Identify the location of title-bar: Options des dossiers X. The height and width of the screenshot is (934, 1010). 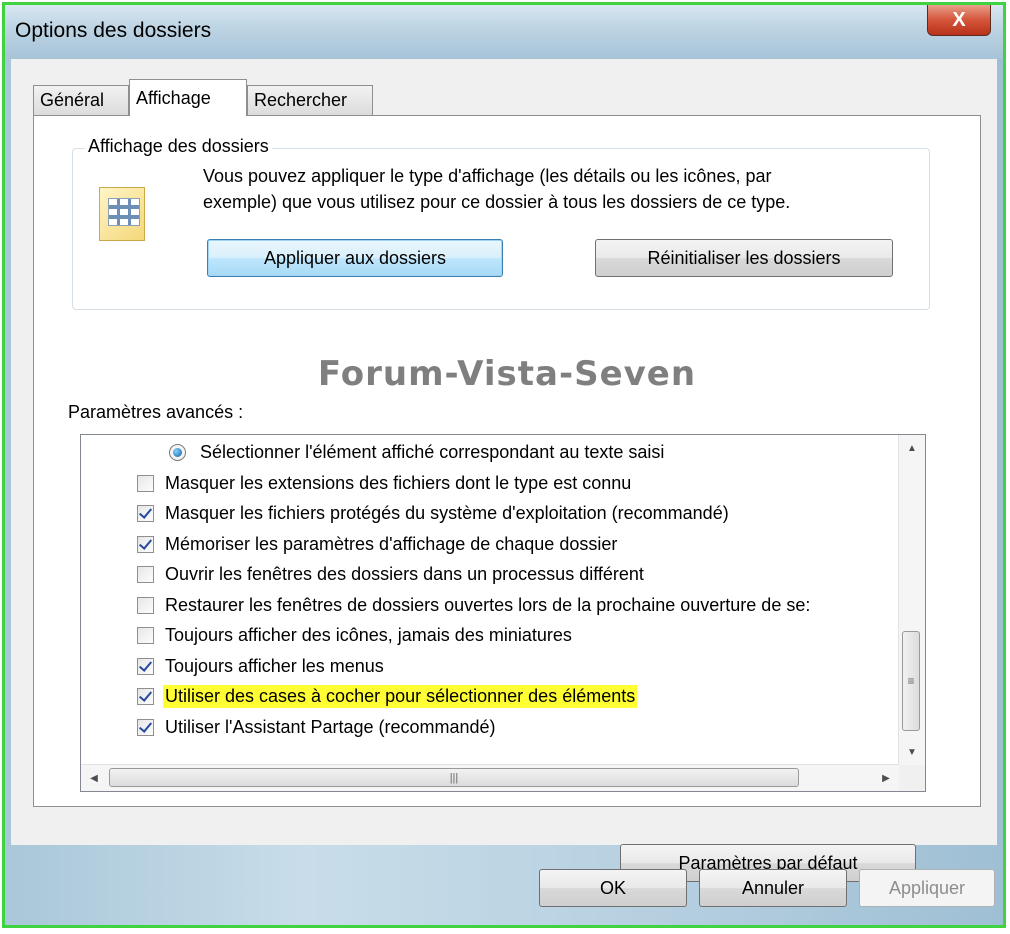
(504, 32).